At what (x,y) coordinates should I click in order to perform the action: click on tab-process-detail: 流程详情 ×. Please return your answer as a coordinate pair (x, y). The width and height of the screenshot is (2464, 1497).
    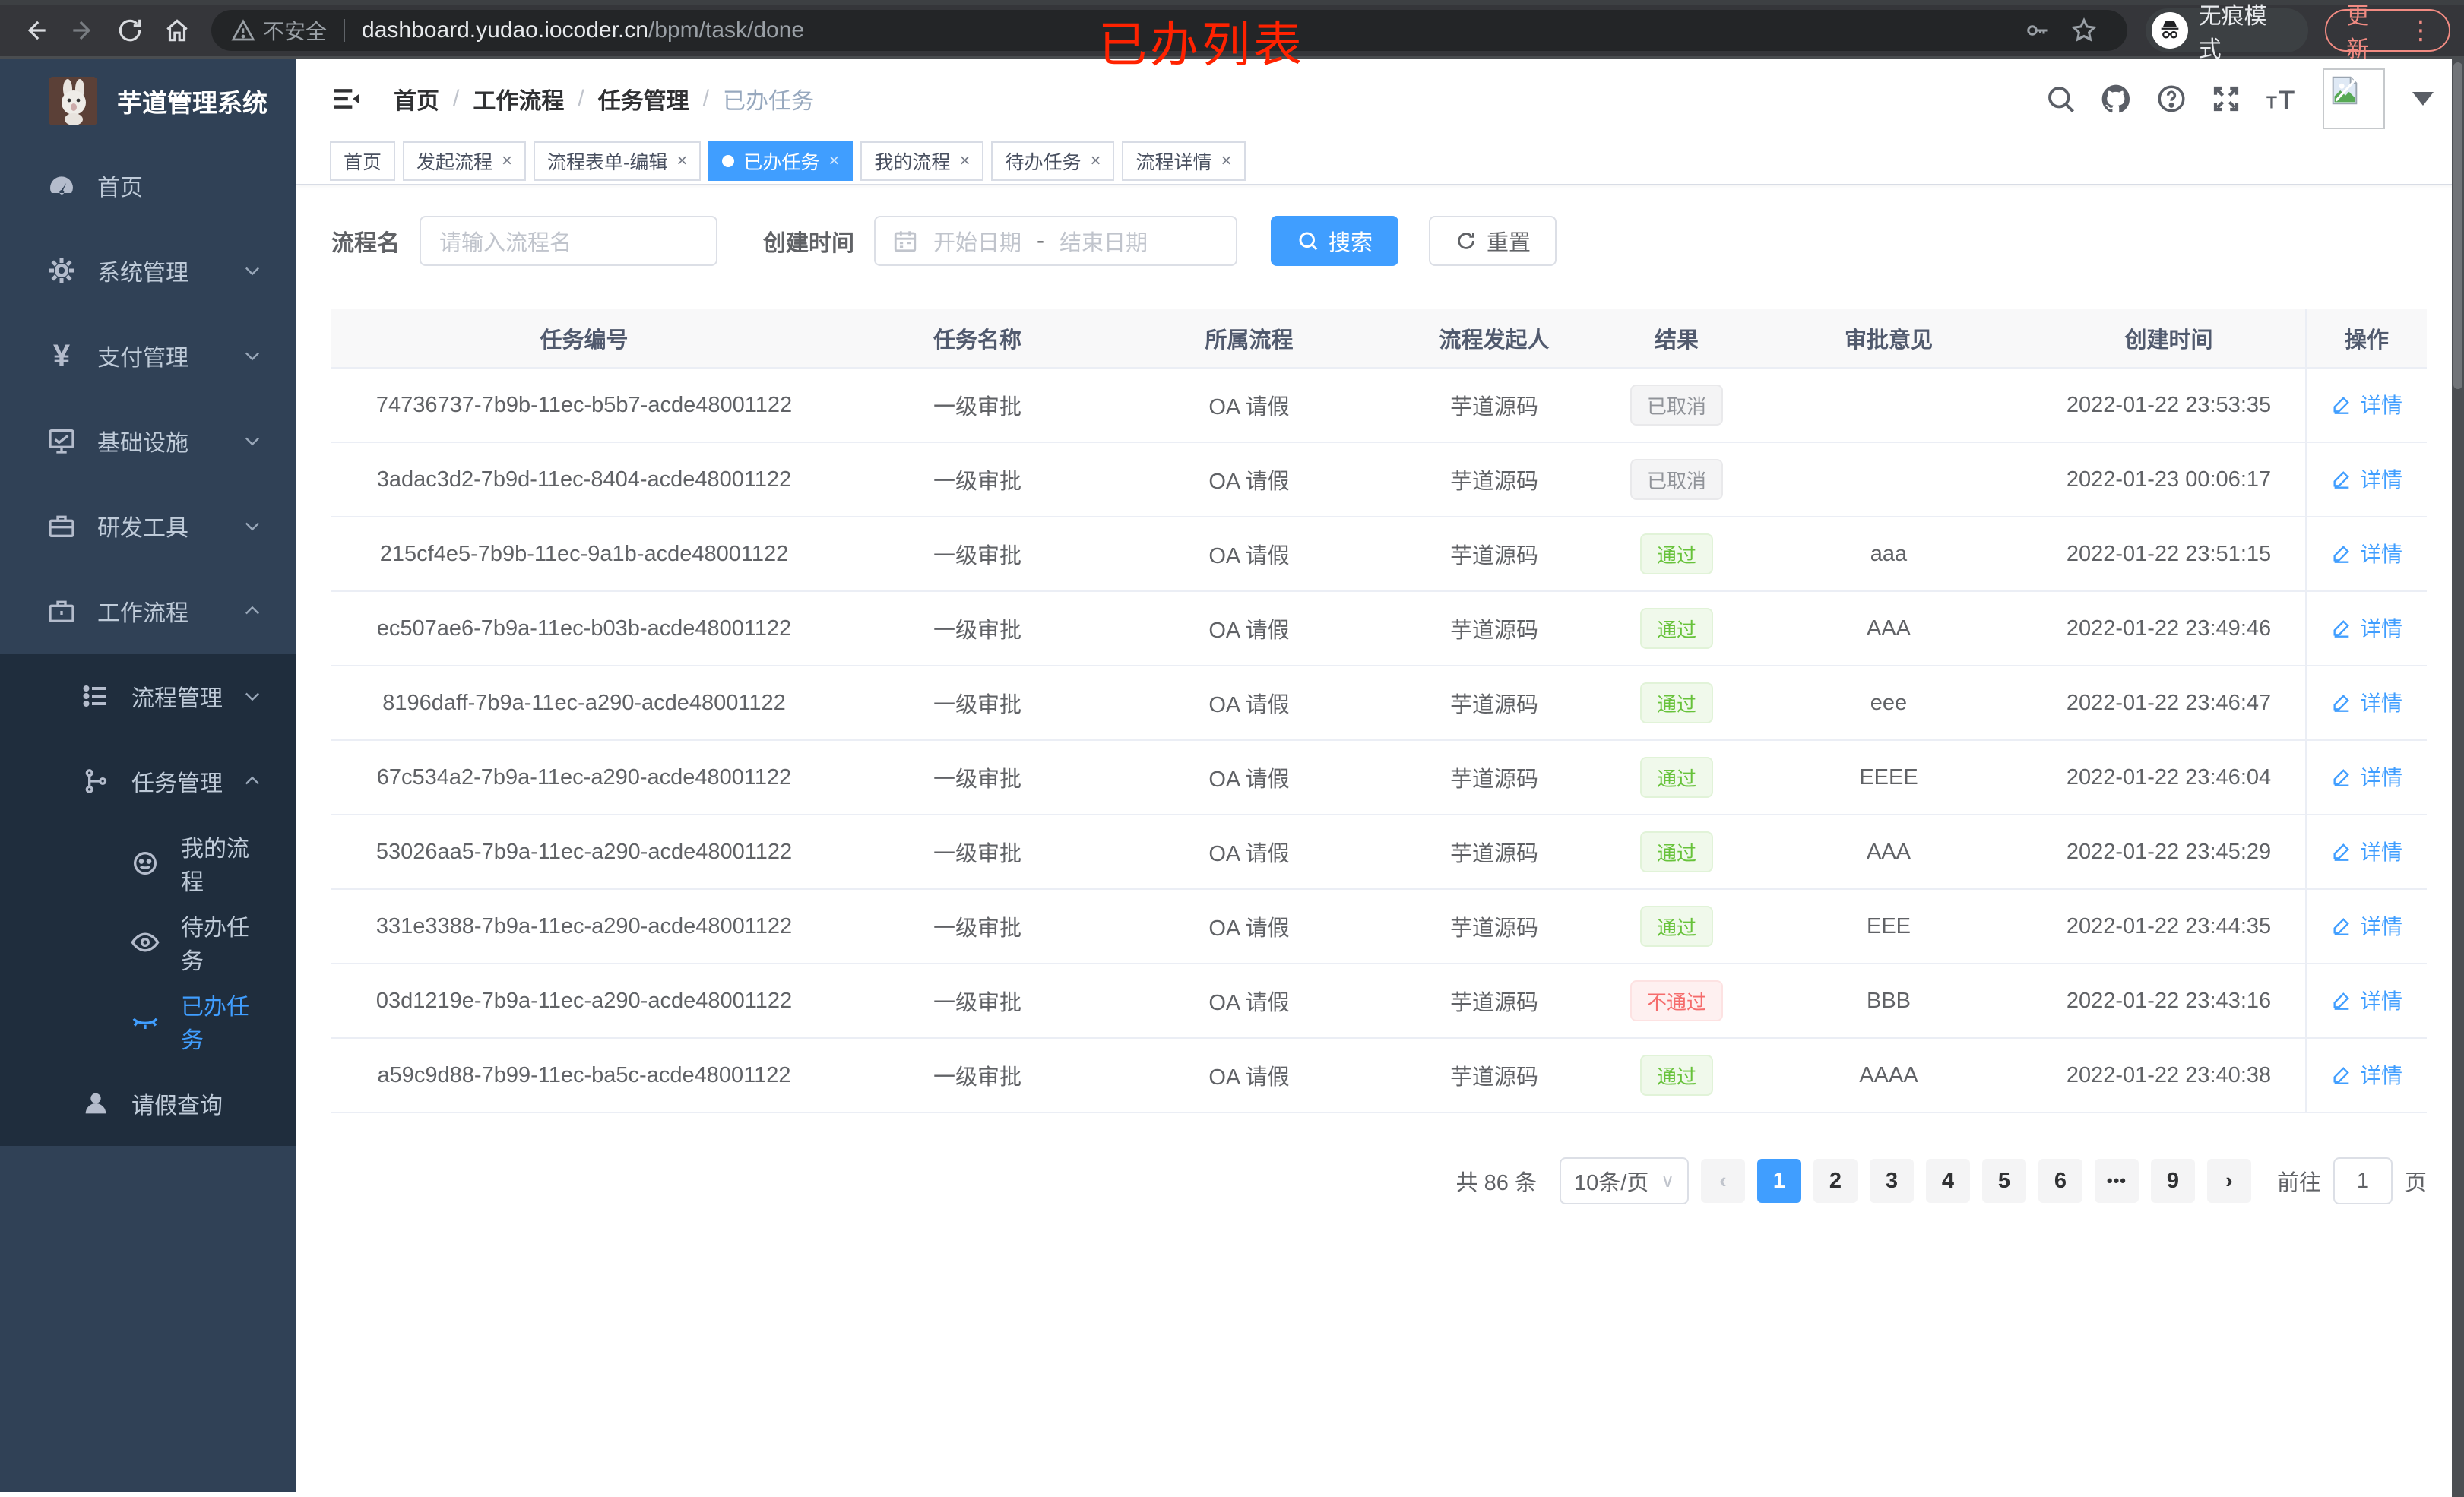
    Looking at the image, I should click on (1184, 161).